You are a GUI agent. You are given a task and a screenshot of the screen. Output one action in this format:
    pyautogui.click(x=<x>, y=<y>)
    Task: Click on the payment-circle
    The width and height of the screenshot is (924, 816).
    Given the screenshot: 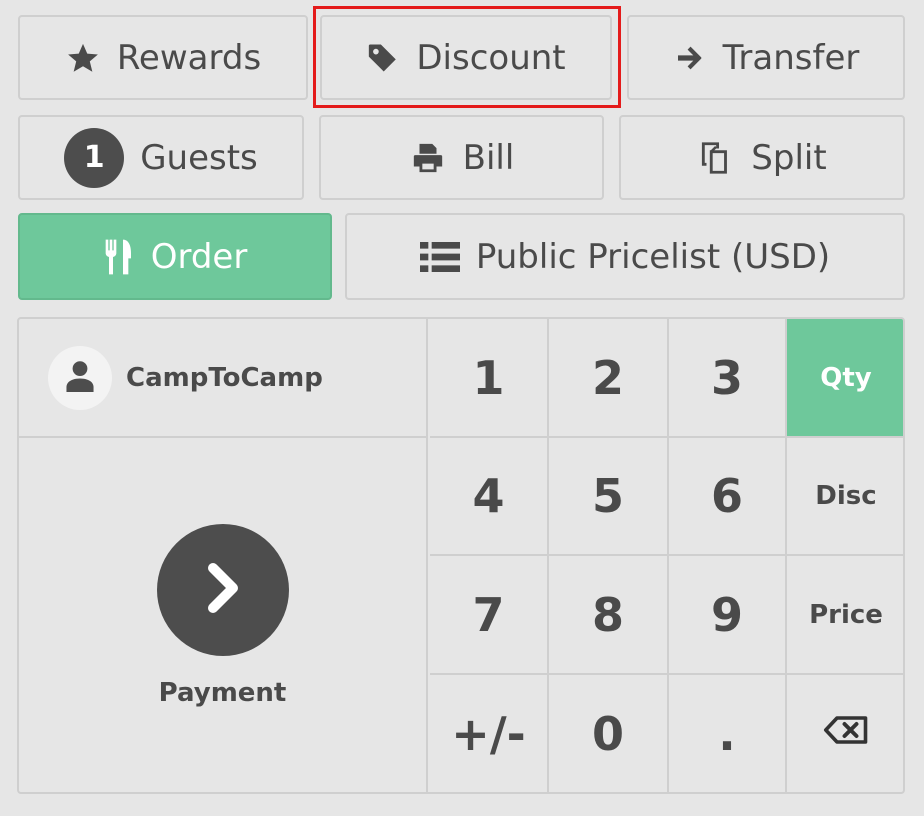 What is the action you would take?
    pyautogui.click(x=222, y=590)
    